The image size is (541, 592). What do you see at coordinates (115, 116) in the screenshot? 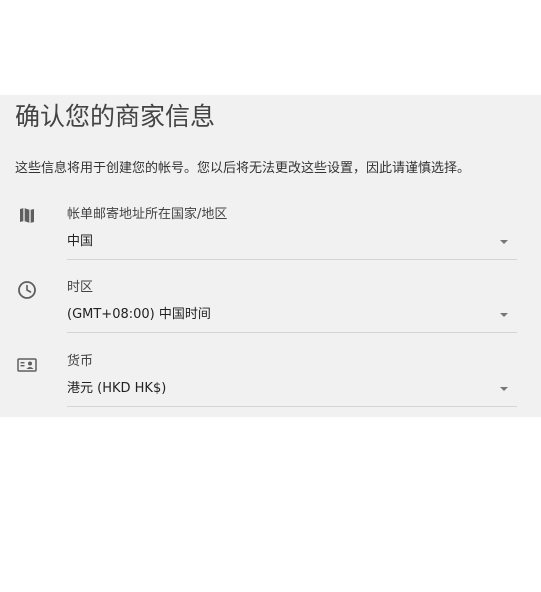
I see `page-title: 确认您的商家信息` at bounding box center [115, 116].